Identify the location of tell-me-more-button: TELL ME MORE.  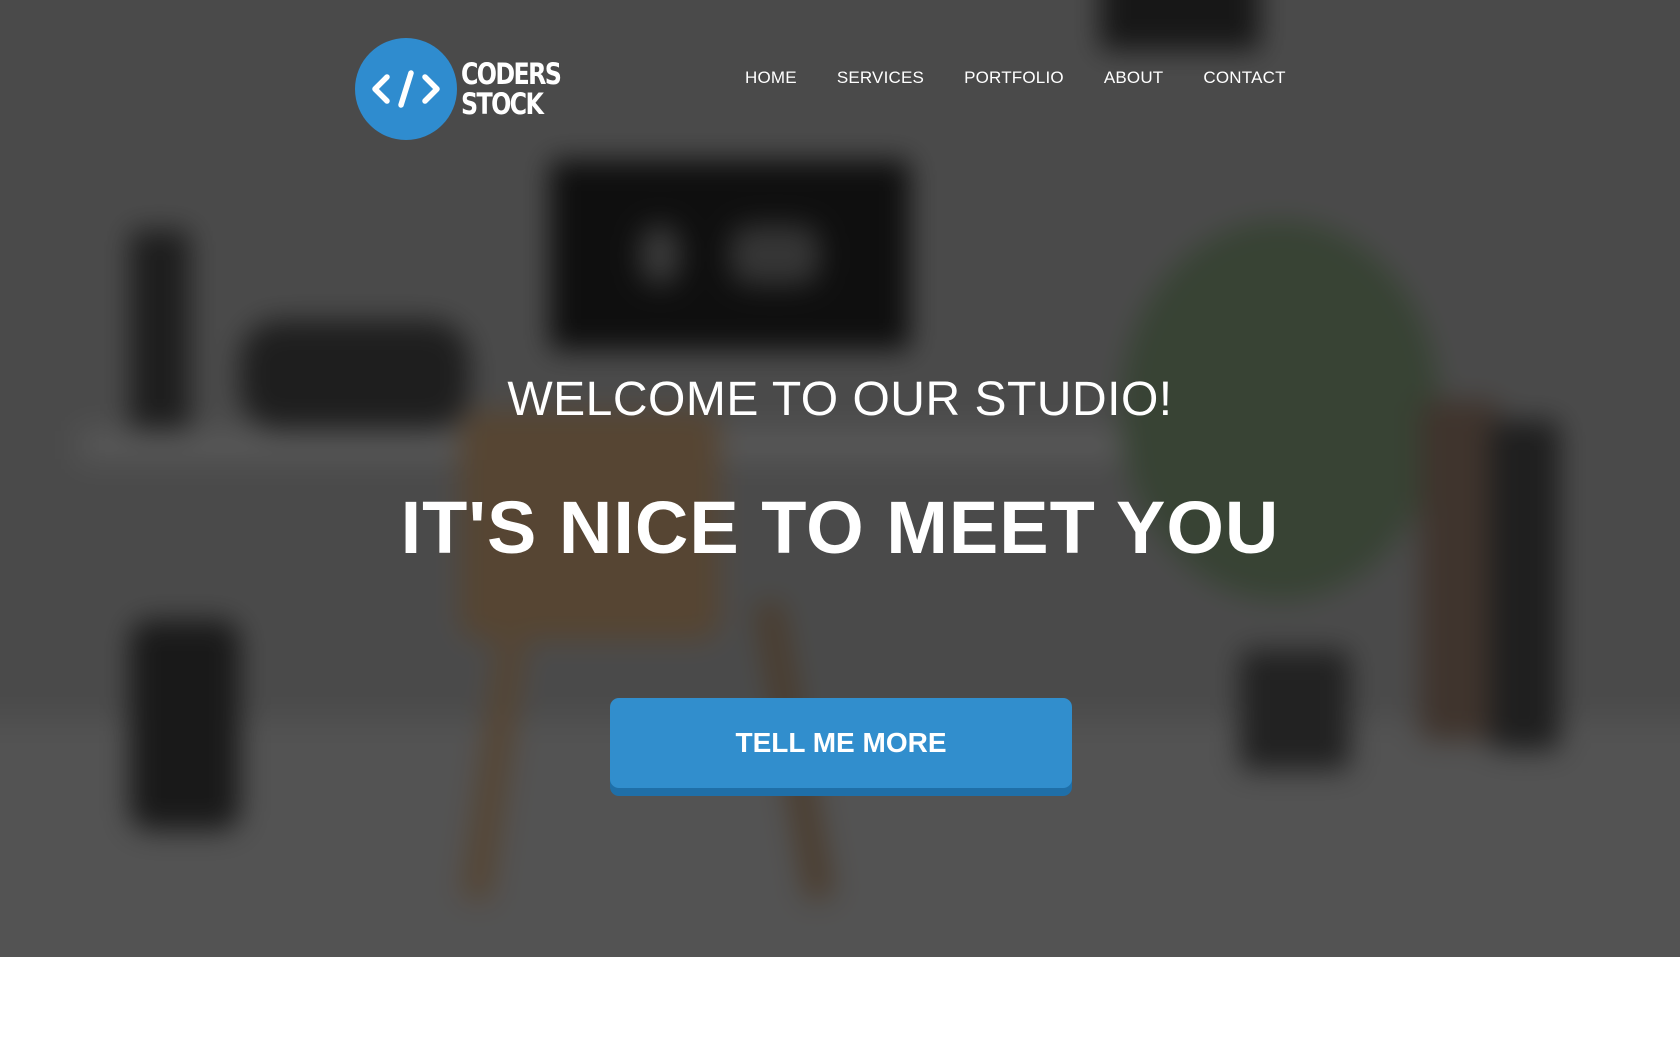
(841, 743).